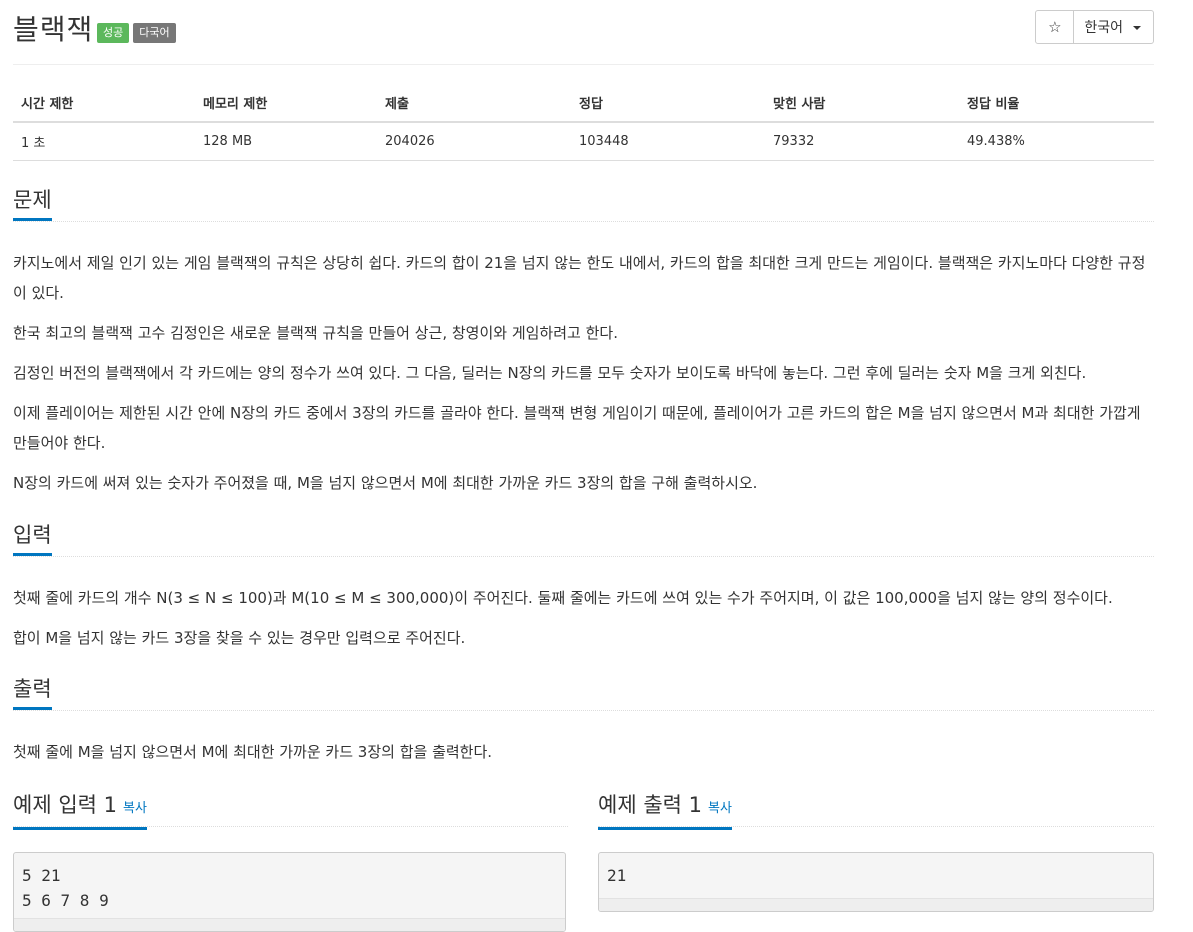 The image size is (1193, 932). Describe the element at coordinates (154, 33) in the screenshot. I see `multilang-badge: 다국어` at that location.